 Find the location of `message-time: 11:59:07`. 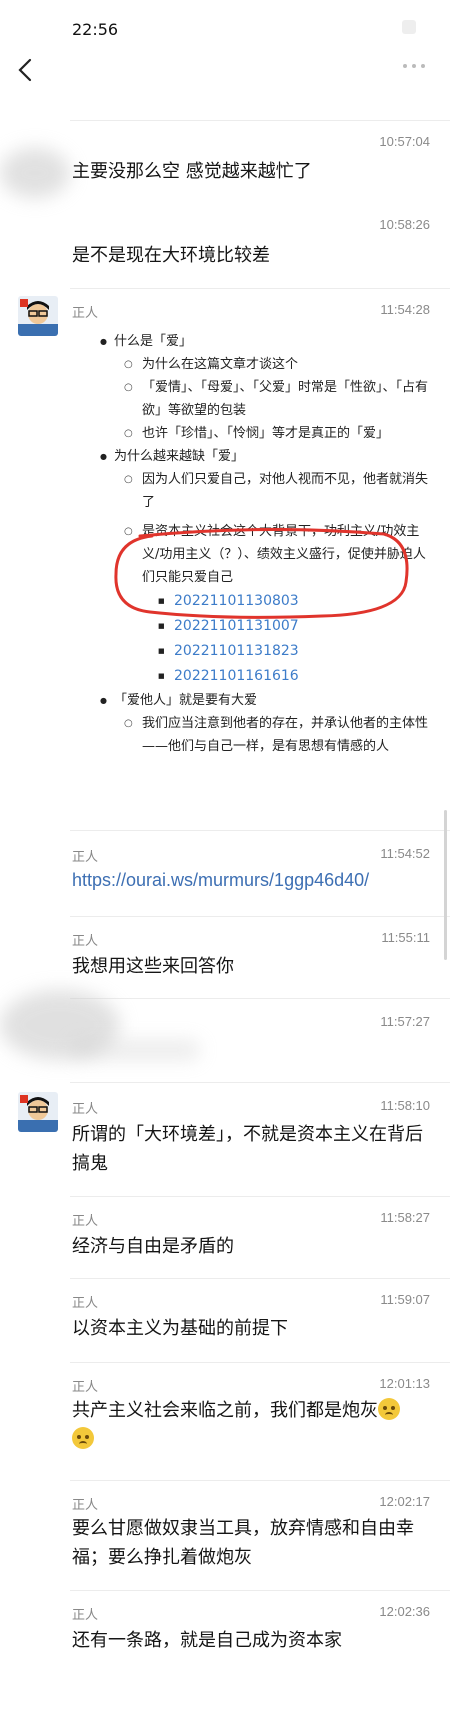

message-time: 11:59:07 is located at coordinates (405, 1299).